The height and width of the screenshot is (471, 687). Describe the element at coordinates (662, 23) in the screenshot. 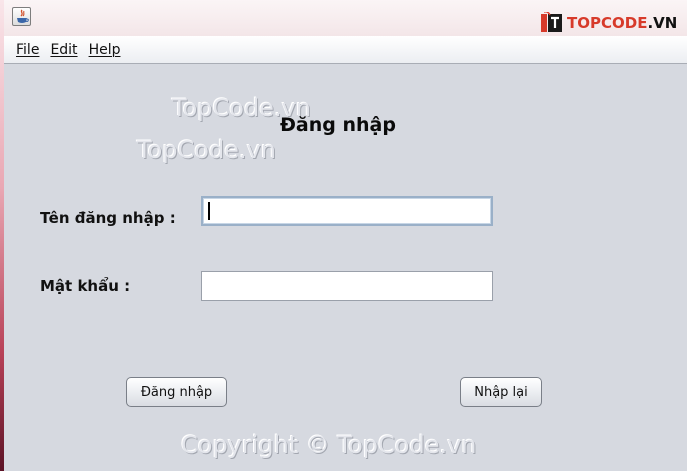

I see `logo-suffix: .VN` at that location.